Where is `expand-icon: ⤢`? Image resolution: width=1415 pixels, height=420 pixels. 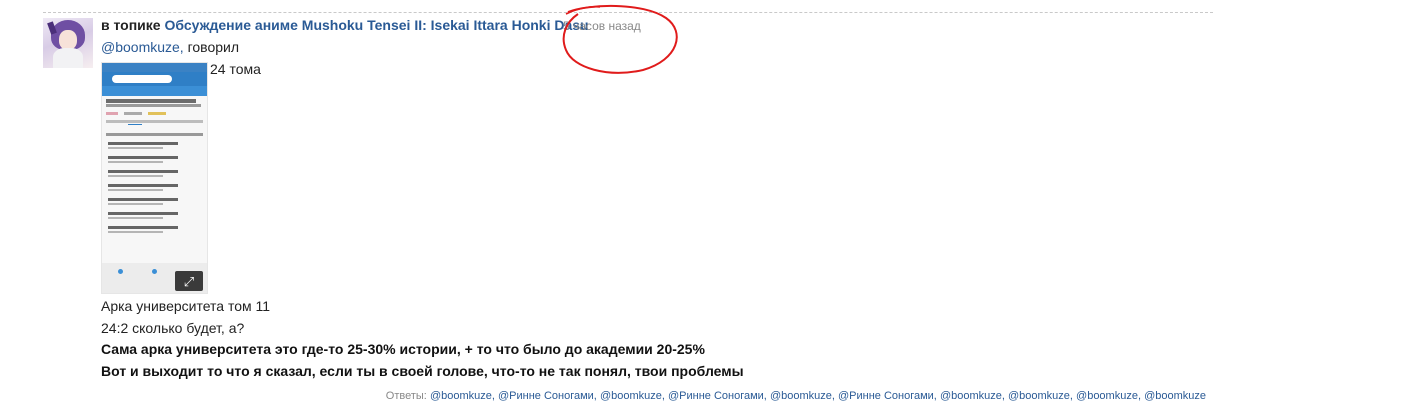 expand-icon: ⤢ is located at coordinates (189, 281).